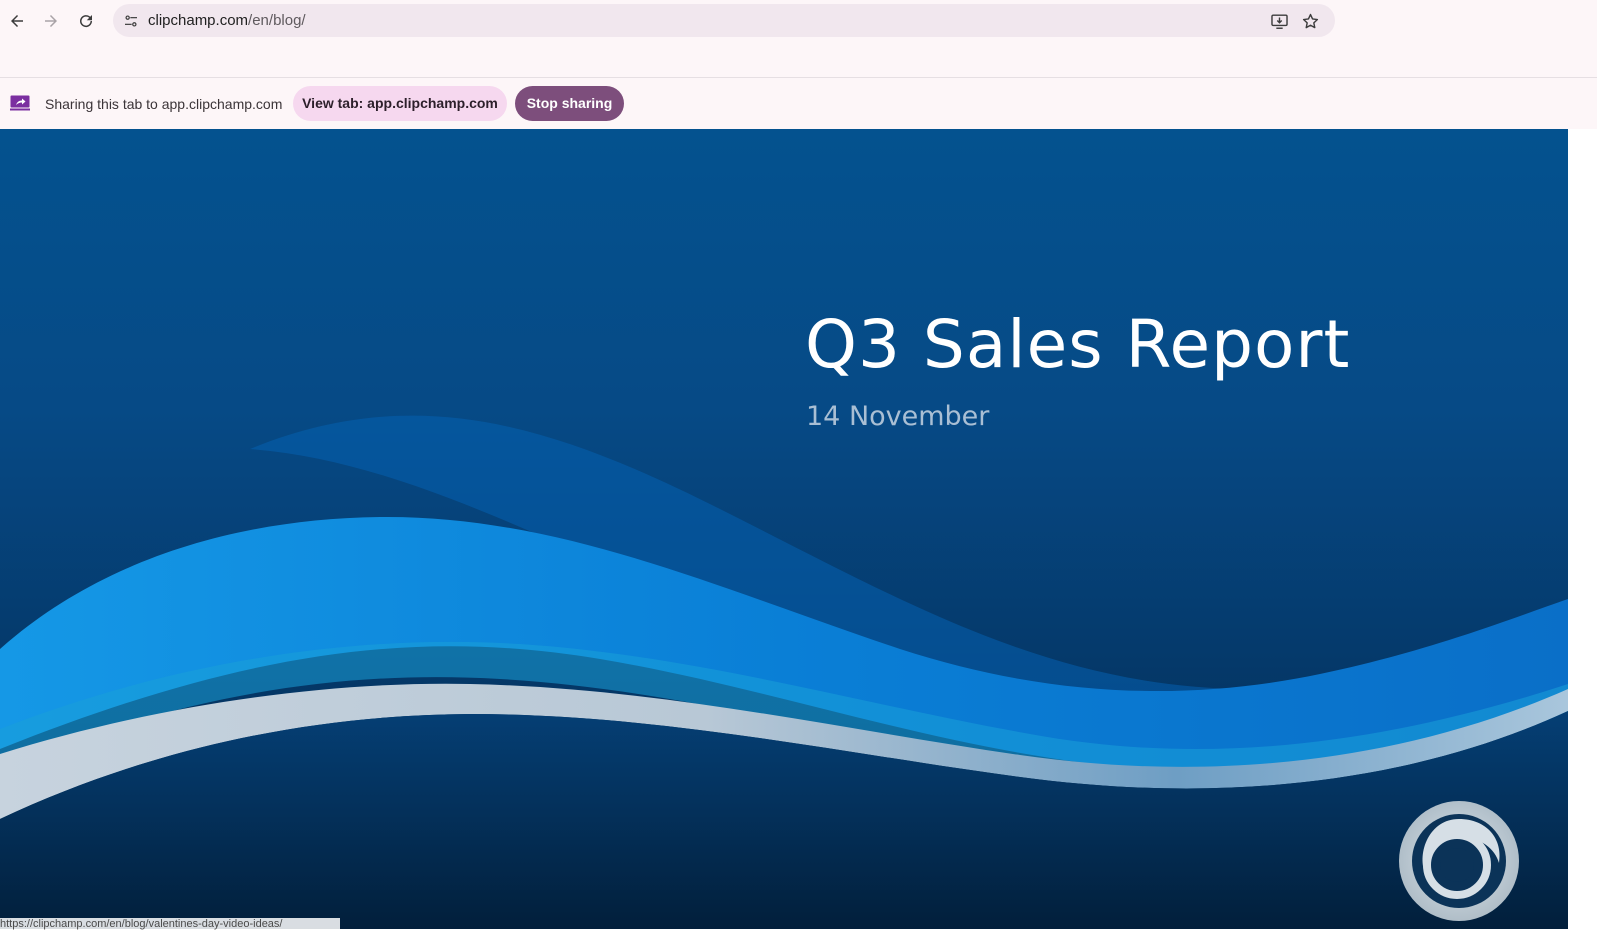 The height and width of the screenshot is (947, 1597). I want to click on arrow-left-icon, so click(17, 21).